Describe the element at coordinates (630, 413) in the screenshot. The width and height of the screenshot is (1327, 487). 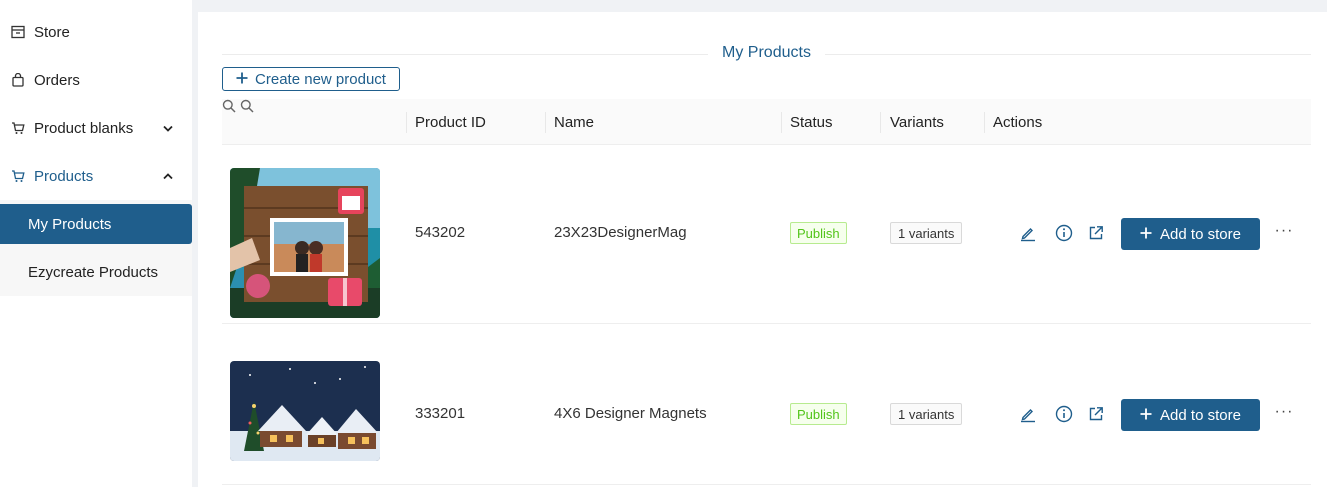
I see `product-name: 4X6 Designer Magnets` at that location.